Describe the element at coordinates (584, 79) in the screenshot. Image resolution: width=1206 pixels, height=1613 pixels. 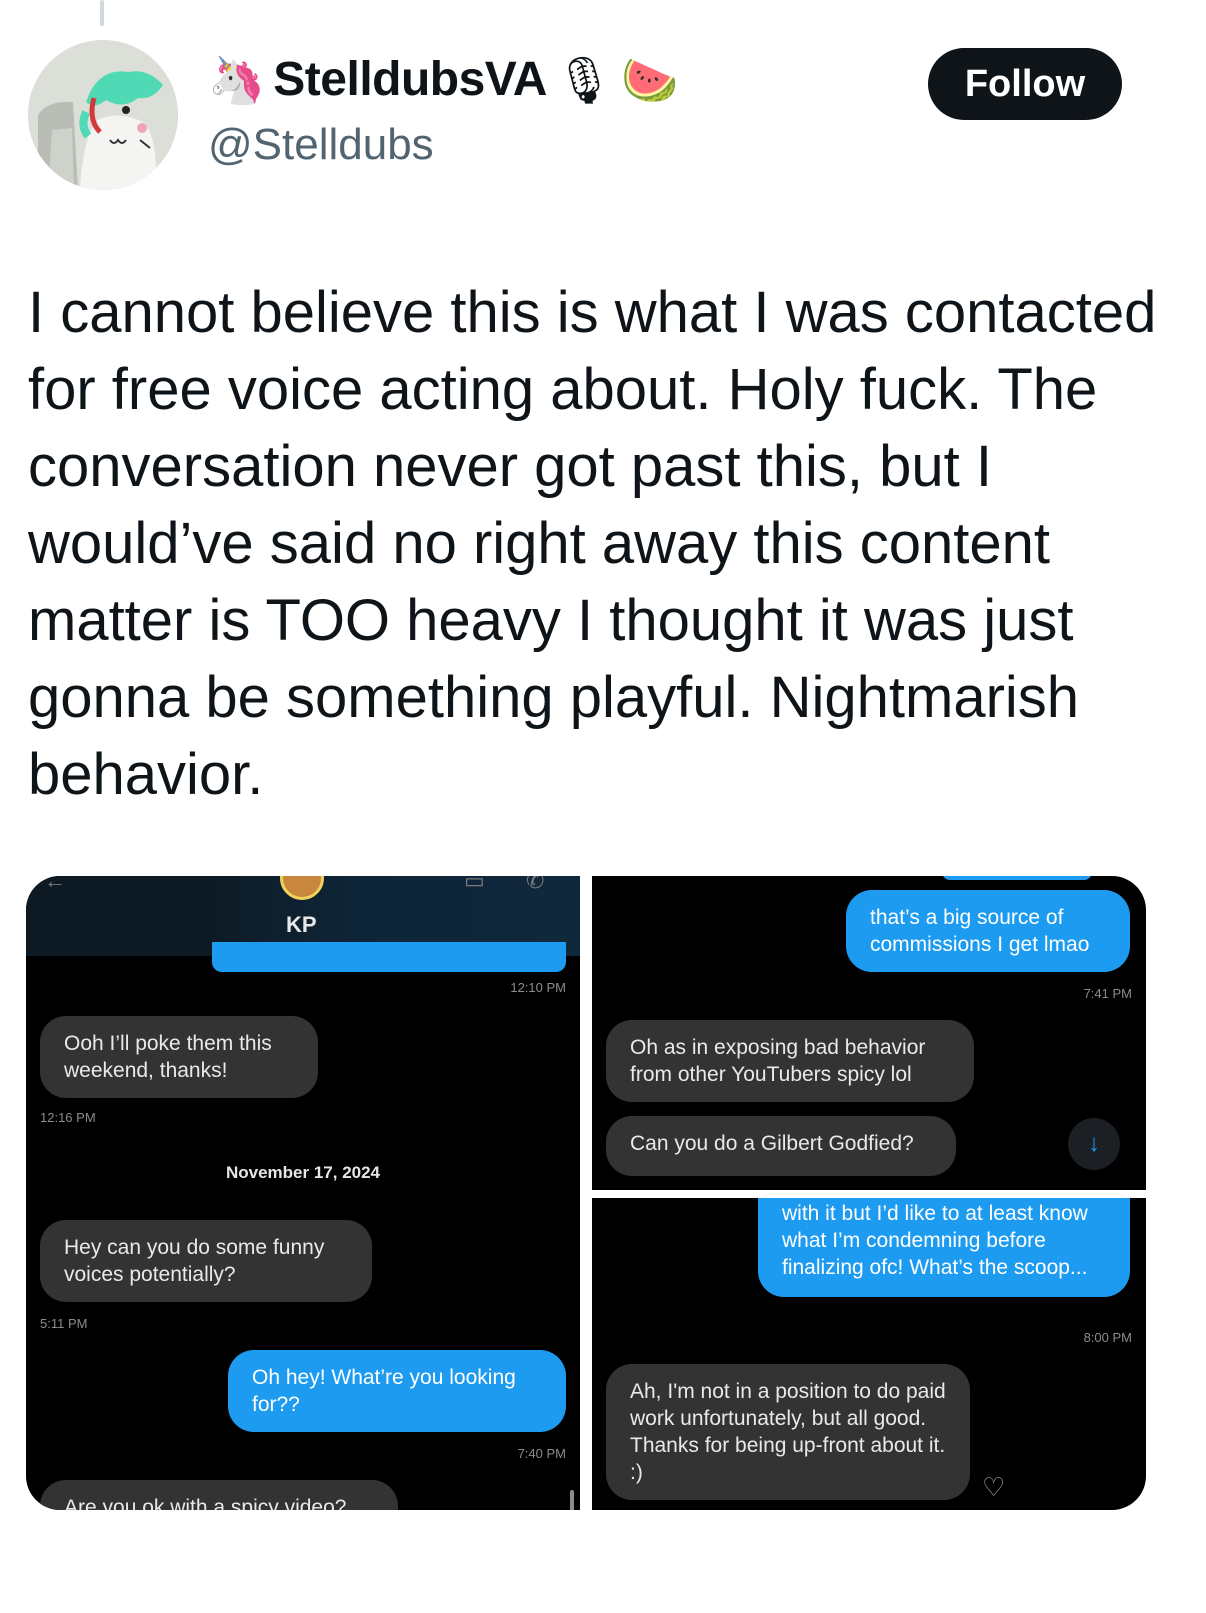
I see `microphone-emoji: 🎙` at that location.